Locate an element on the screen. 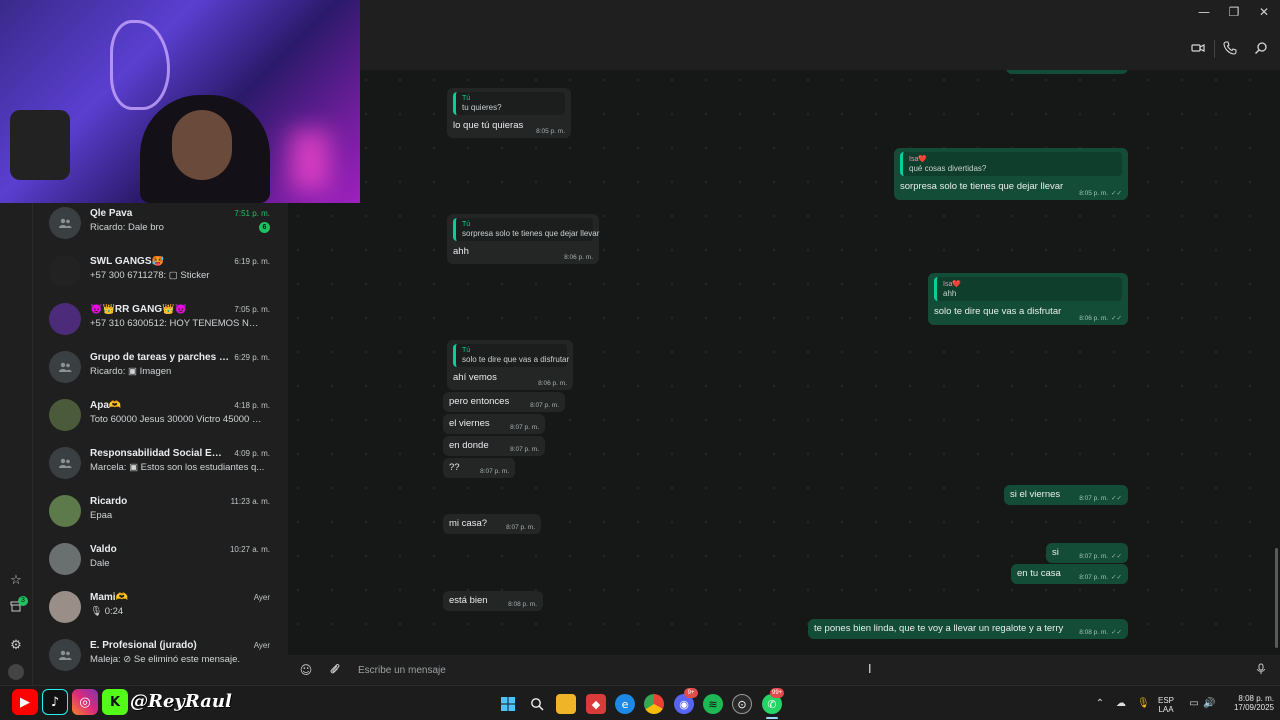  incoming-message: Tú tu quieres? lo que tú quieras 8:05 p. m. is located at coordinates (509, 113).